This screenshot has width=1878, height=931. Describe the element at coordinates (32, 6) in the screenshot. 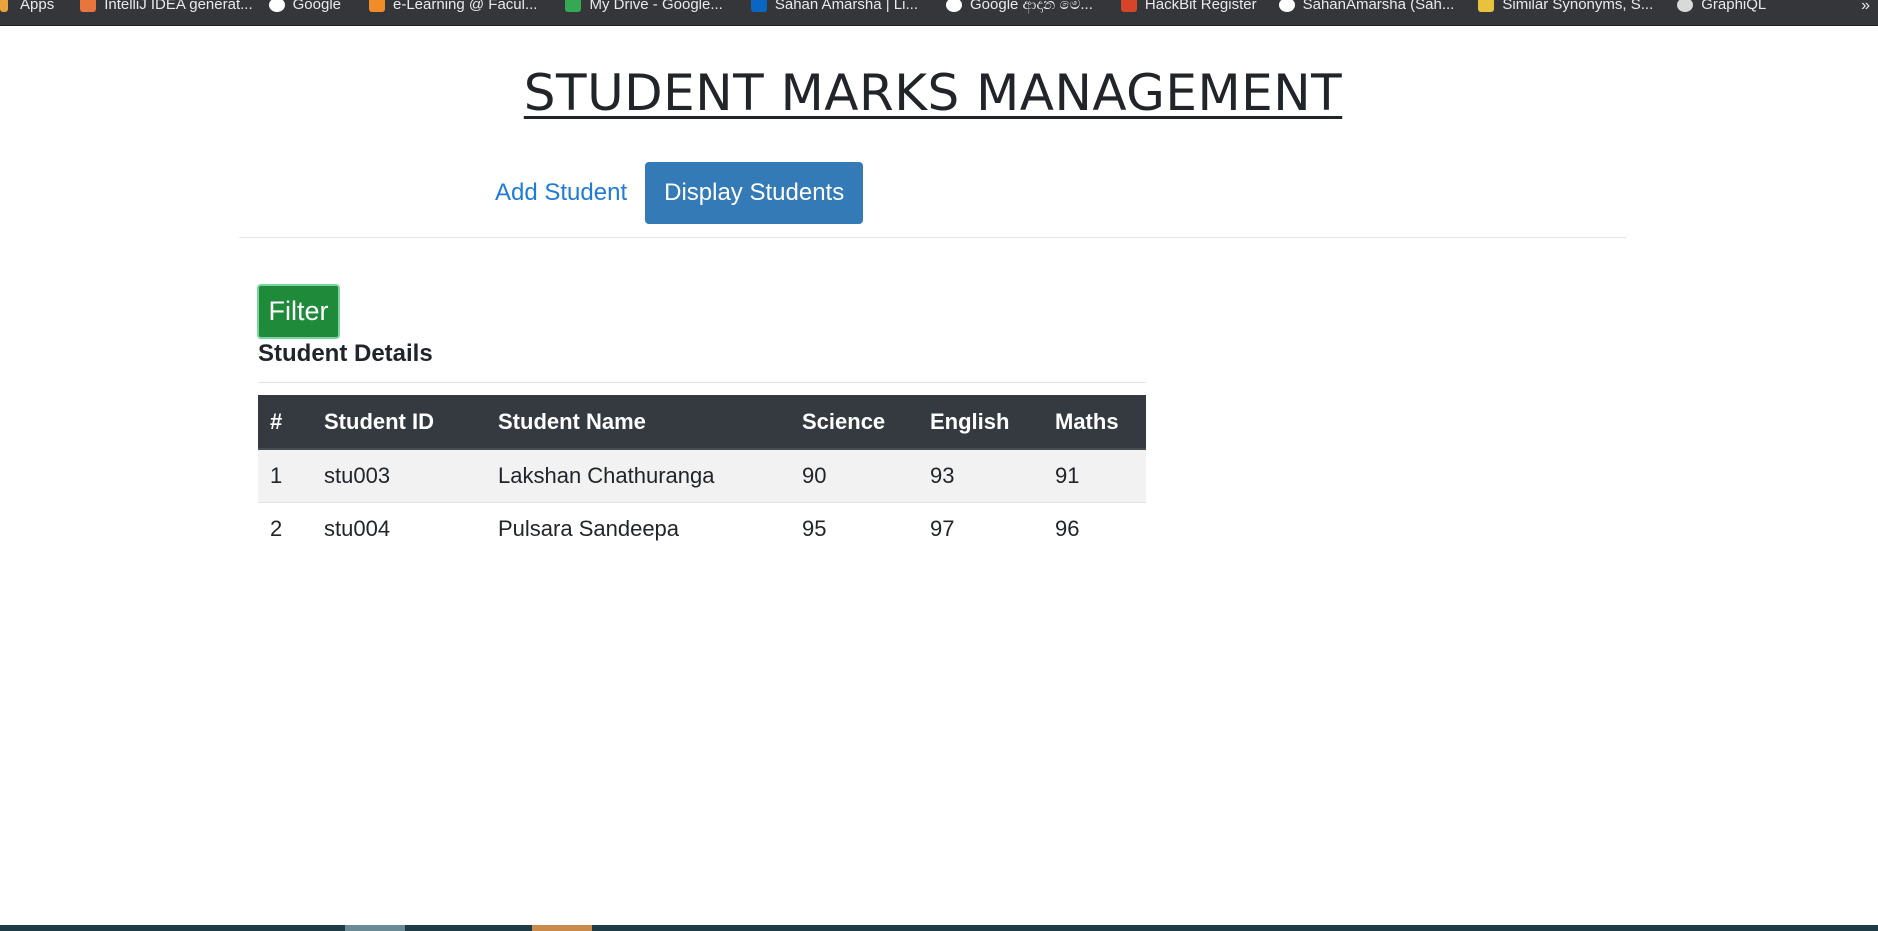

I see `bookmark-apps: Apps` at that location.